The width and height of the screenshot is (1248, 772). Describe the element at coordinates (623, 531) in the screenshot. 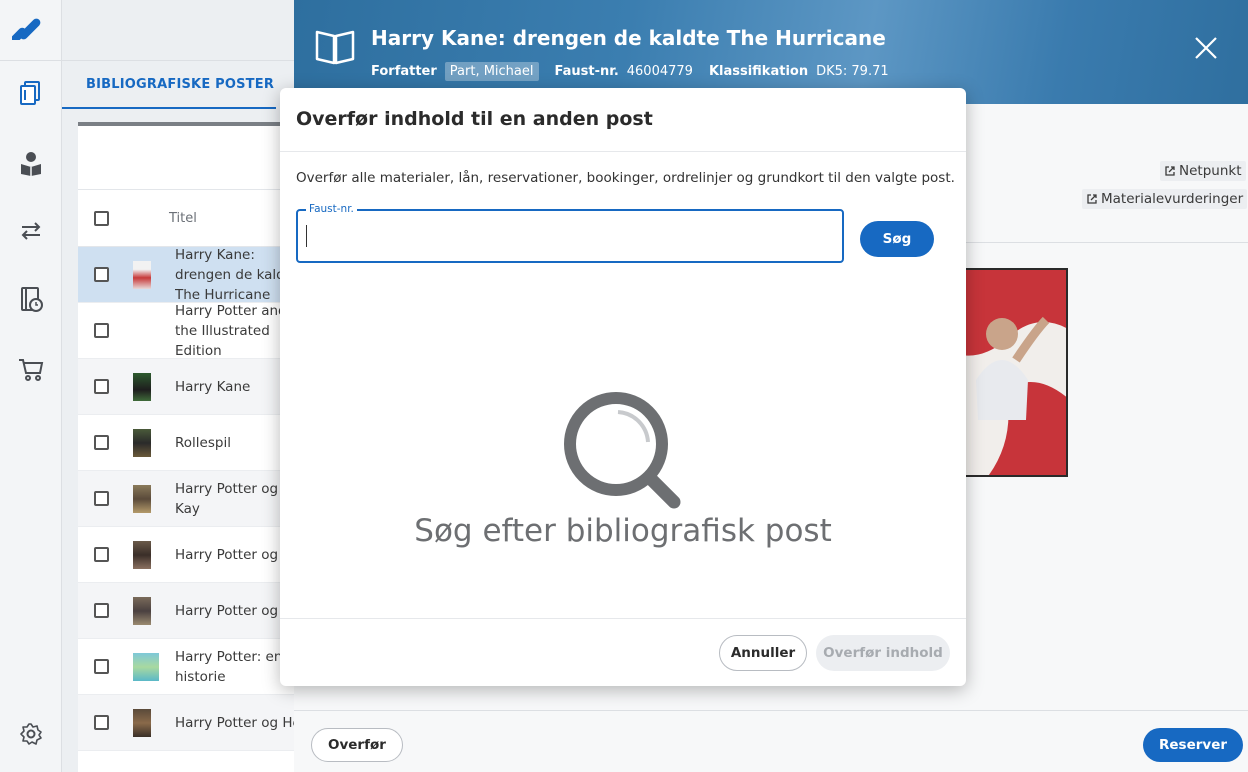

I see `empty-state-text: Søg efter bibliografisk post` at that location.